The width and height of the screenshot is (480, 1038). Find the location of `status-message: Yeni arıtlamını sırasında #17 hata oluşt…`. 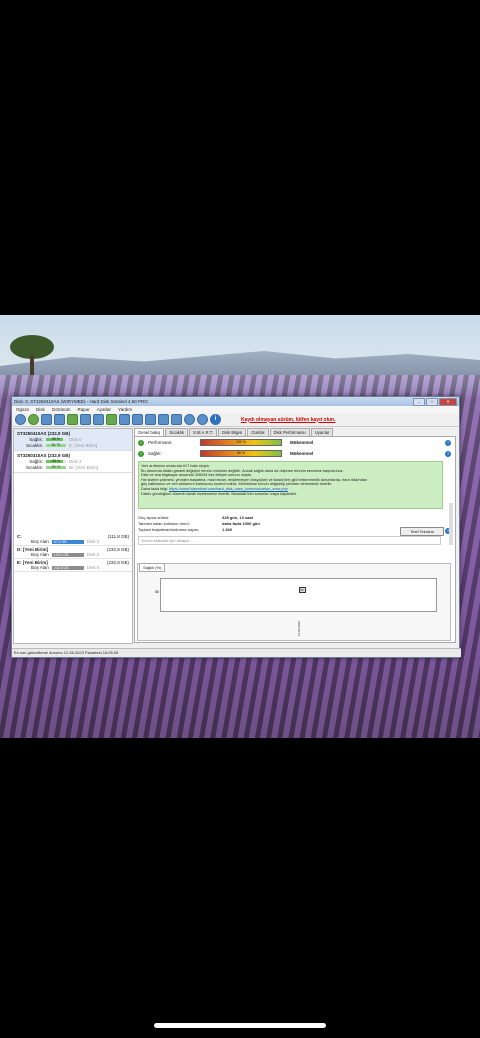

status-message: Yeni arıtlamını sırasında #17 hata oluşt… is located at coordinates (290, 485).